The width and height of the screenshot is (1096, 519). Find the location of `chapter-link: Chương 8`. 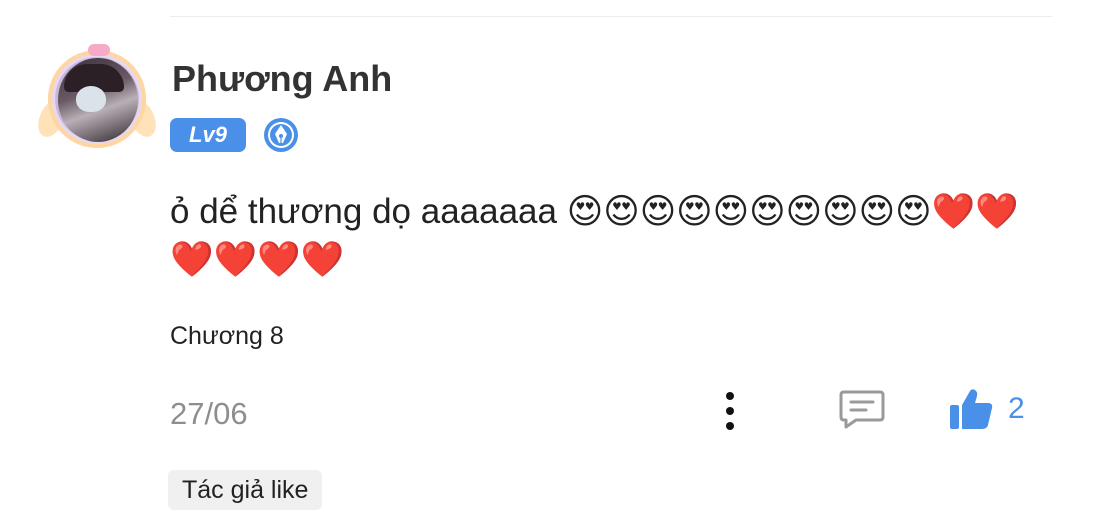

chapter-link: Chương 8 is located at coordinates (227, 336).